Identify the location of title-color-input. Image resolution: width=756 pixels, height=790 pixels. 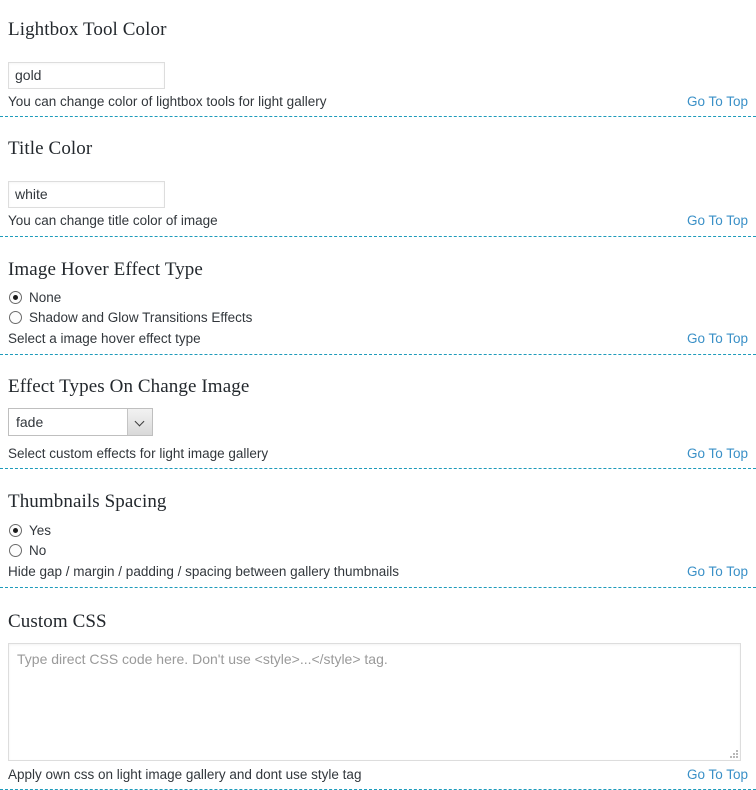
(86, 194).